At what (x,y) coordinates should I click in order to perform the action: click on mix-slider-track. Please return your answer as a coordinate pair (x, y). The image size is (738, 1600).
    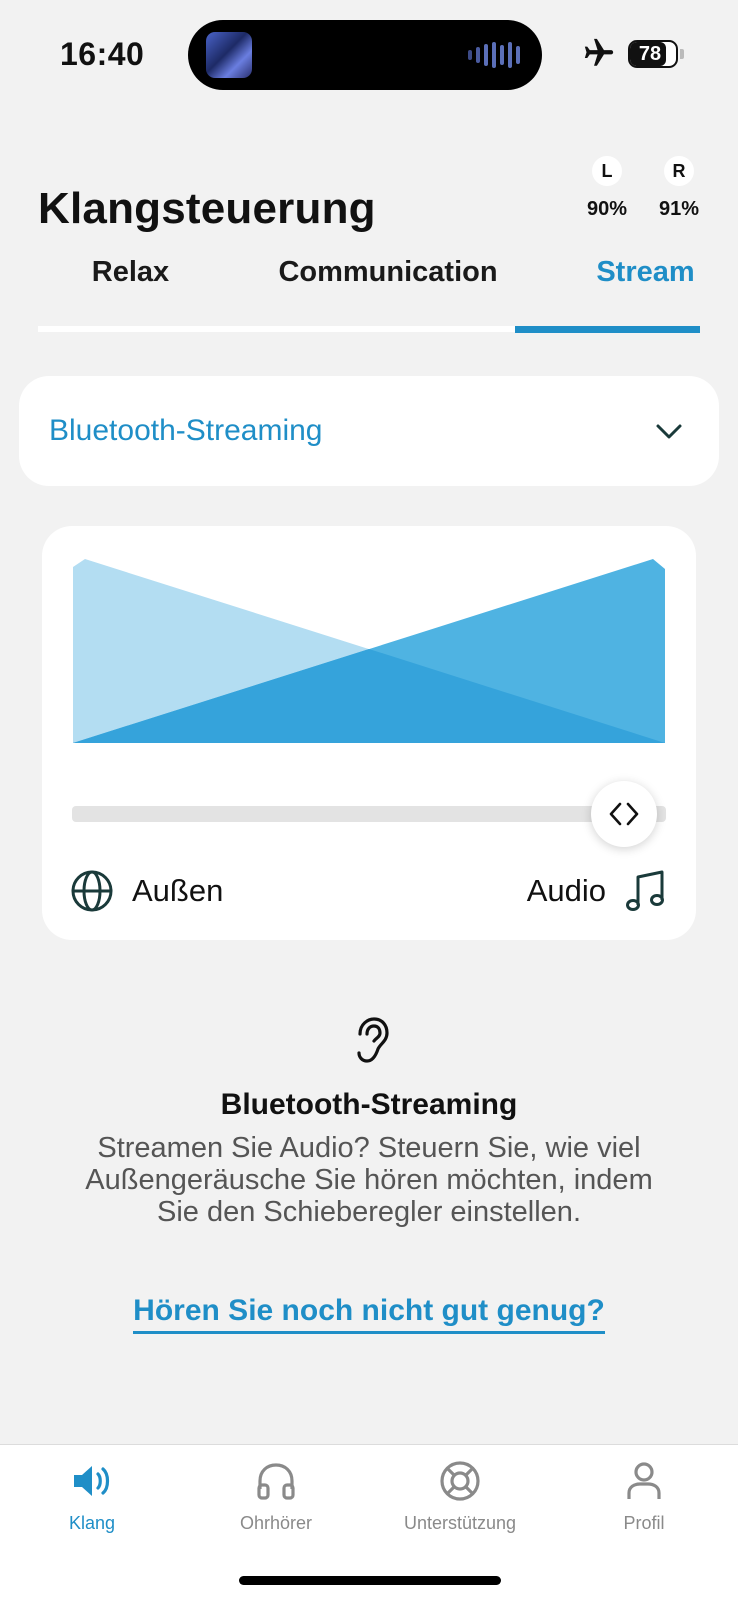
    Looking at the image, I should click on (369, 814).